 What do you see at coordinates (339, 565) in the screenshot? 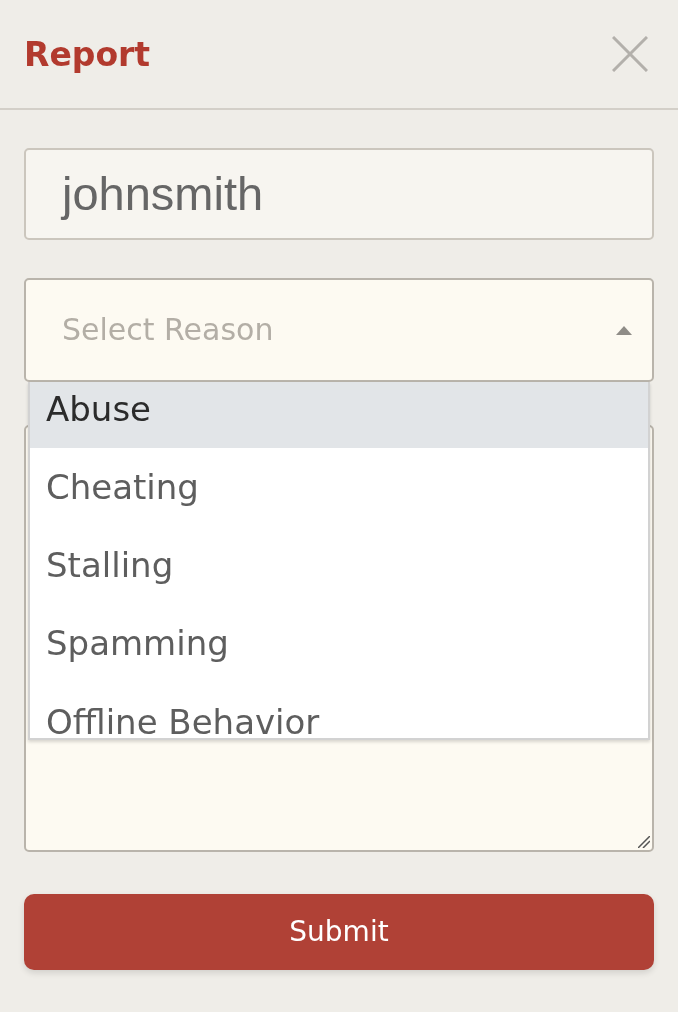
I see `reason-option: Stalling` at bounding box center [339, 565].